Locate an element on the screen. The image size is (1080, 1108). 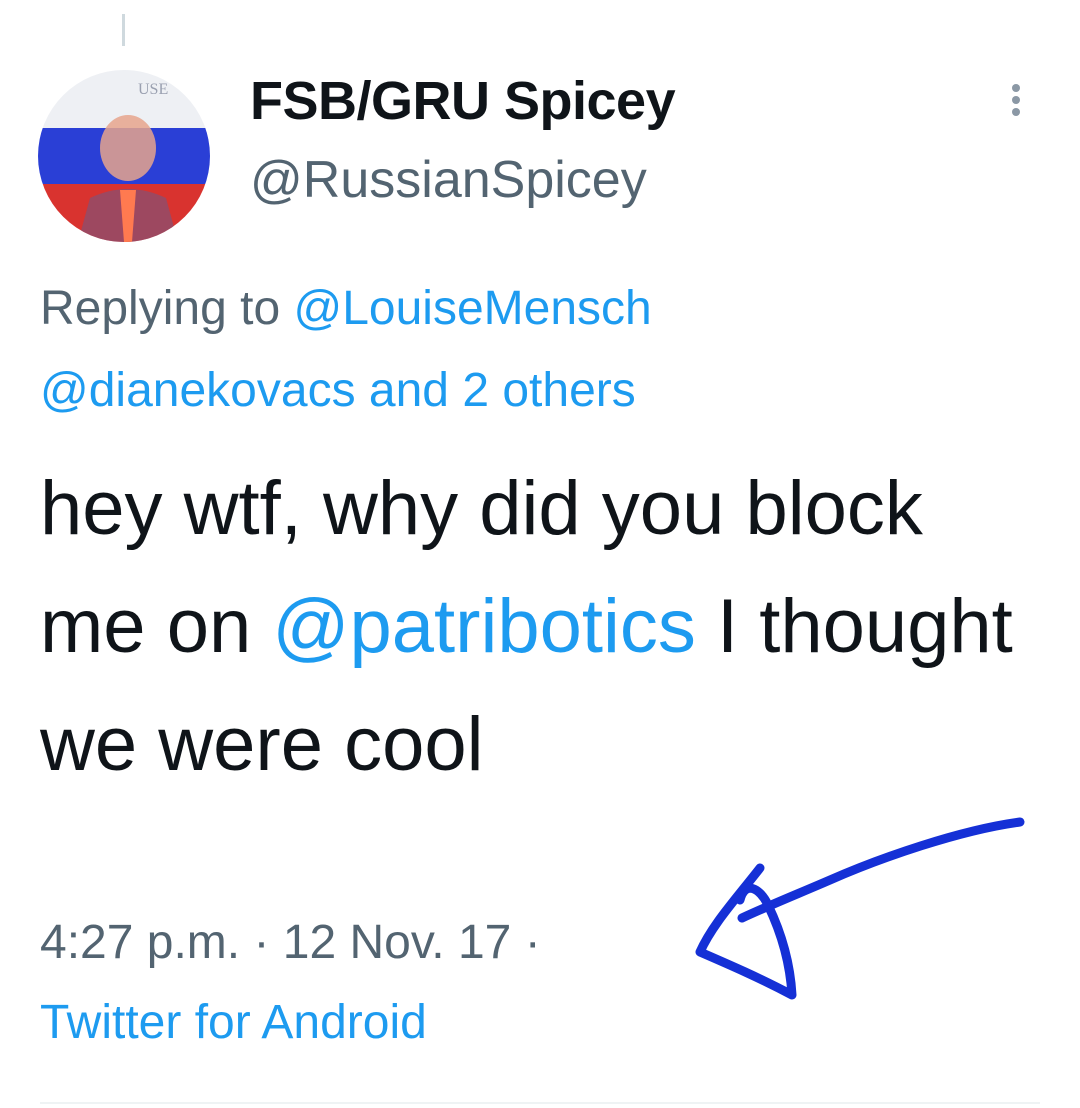
tweet-timestamp: 4:27 p.m. · 12 Nov. 17 · is located at coordinates (290, 942).